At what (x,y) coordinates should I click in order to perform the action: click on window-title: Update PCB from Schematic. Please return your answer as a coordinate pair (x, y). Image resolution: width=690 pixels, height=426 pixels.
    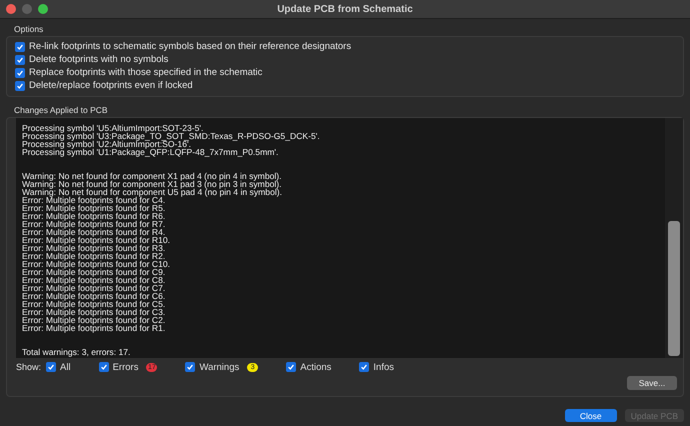
    Looking at the image, I should click on (345, 9).